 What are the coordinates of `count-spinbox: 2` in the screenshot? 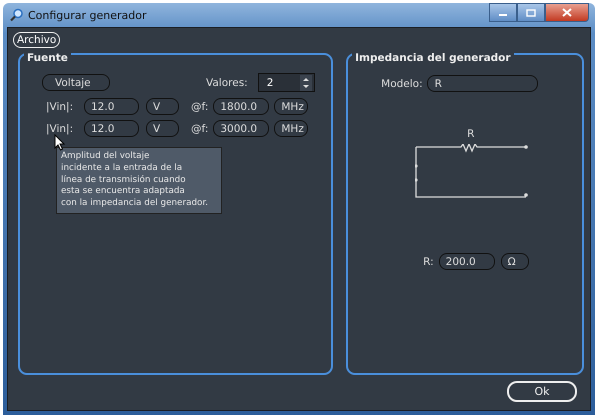 It's located at (286, 82).